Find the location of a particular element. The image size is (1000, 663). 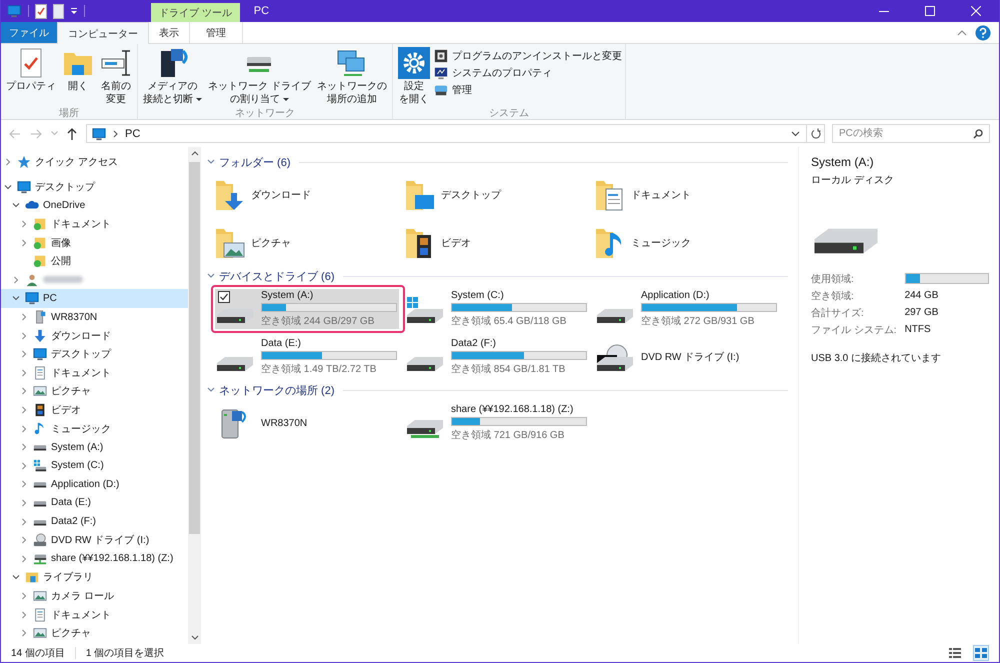

collapse-ribbon-icon is located at coordinates (962, 33).